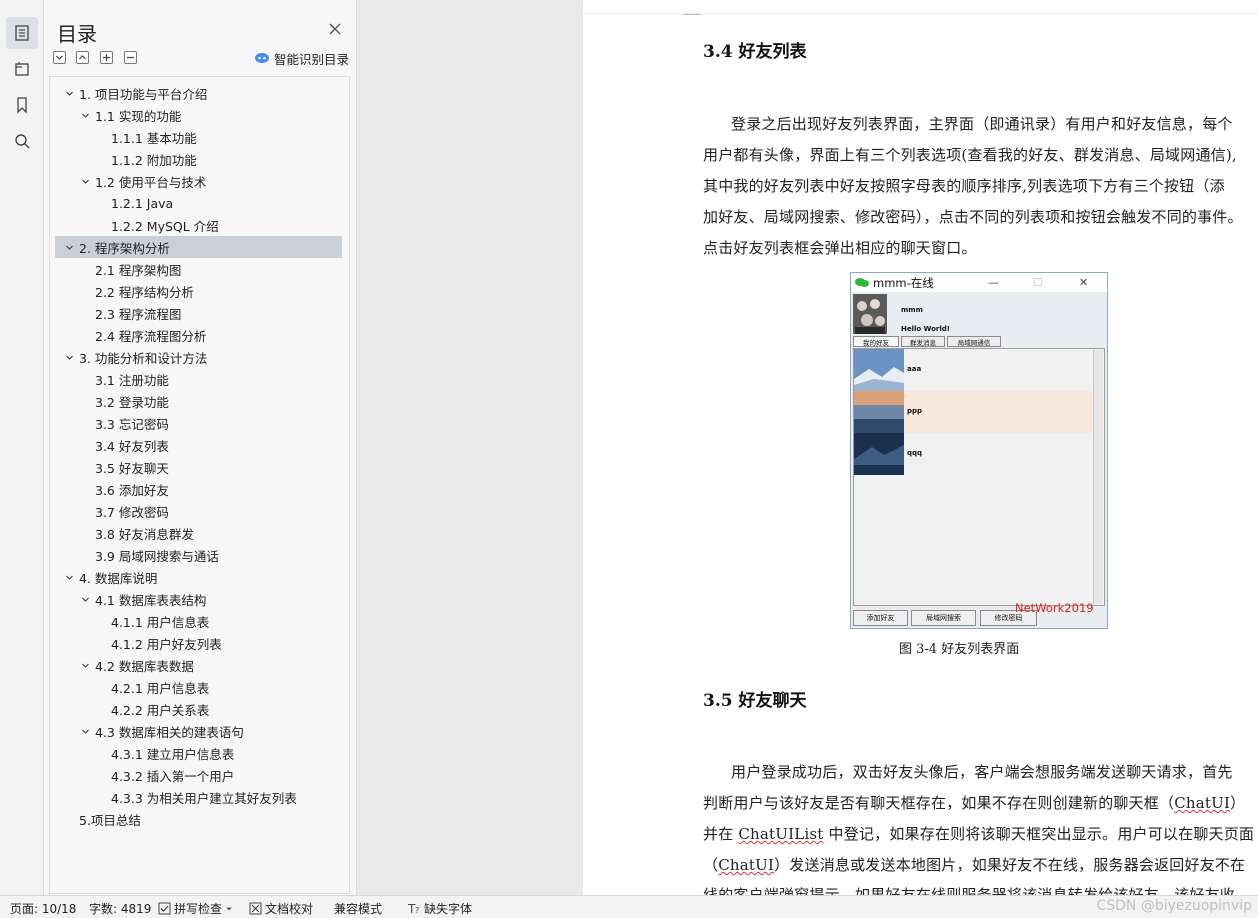 The image size is (1258, 918). I want to click on figure-tab: 群发消息, so click(923, 341).